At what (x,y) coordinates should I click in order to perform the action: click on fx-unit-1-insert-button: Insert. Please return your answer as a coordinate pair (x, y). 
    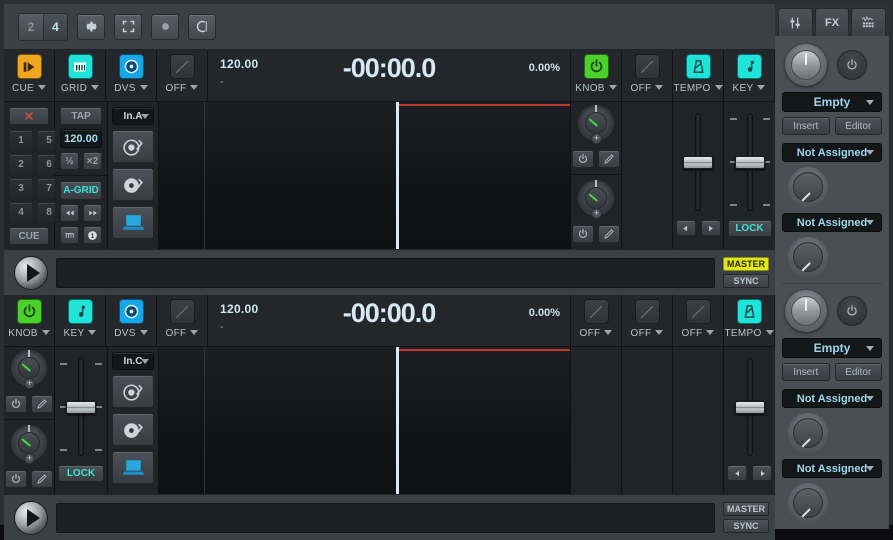
    Looking at the image, I should click on (806, 126).